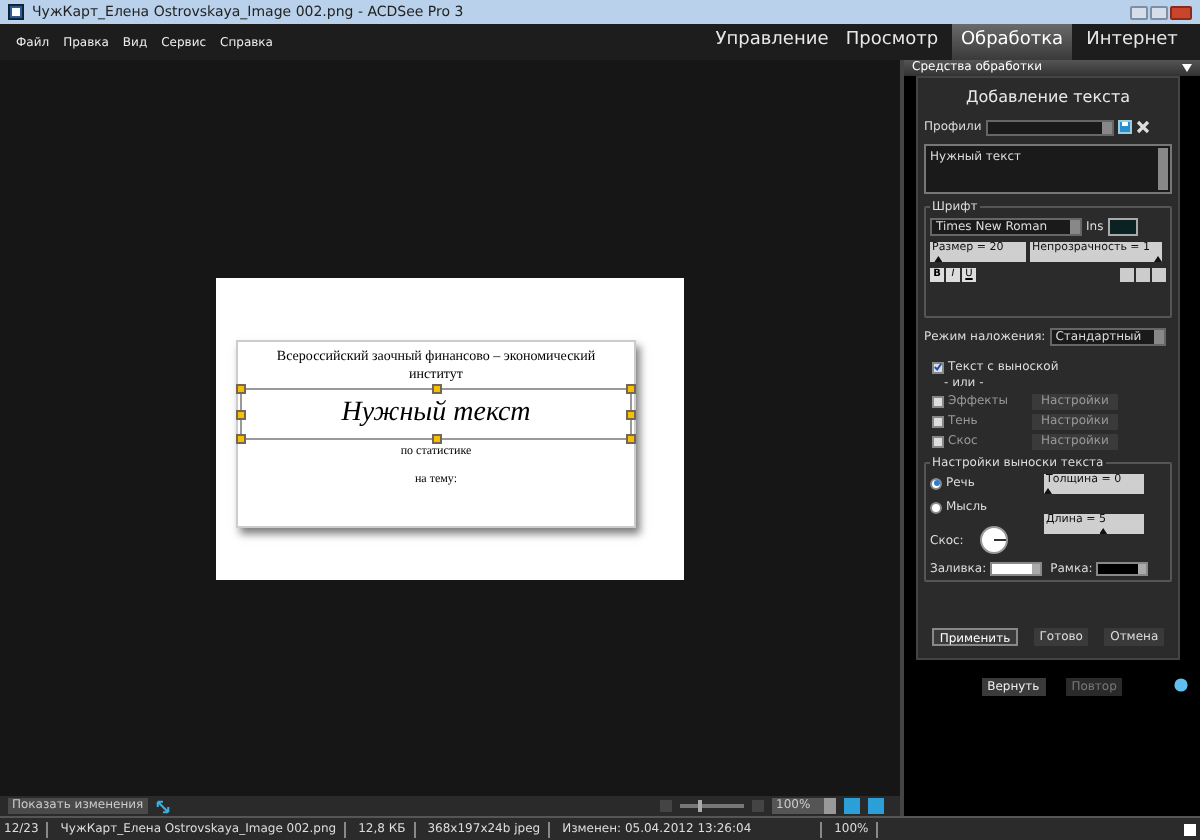  I want to click on text-box-content: Нужный текст, so click(436, 413).